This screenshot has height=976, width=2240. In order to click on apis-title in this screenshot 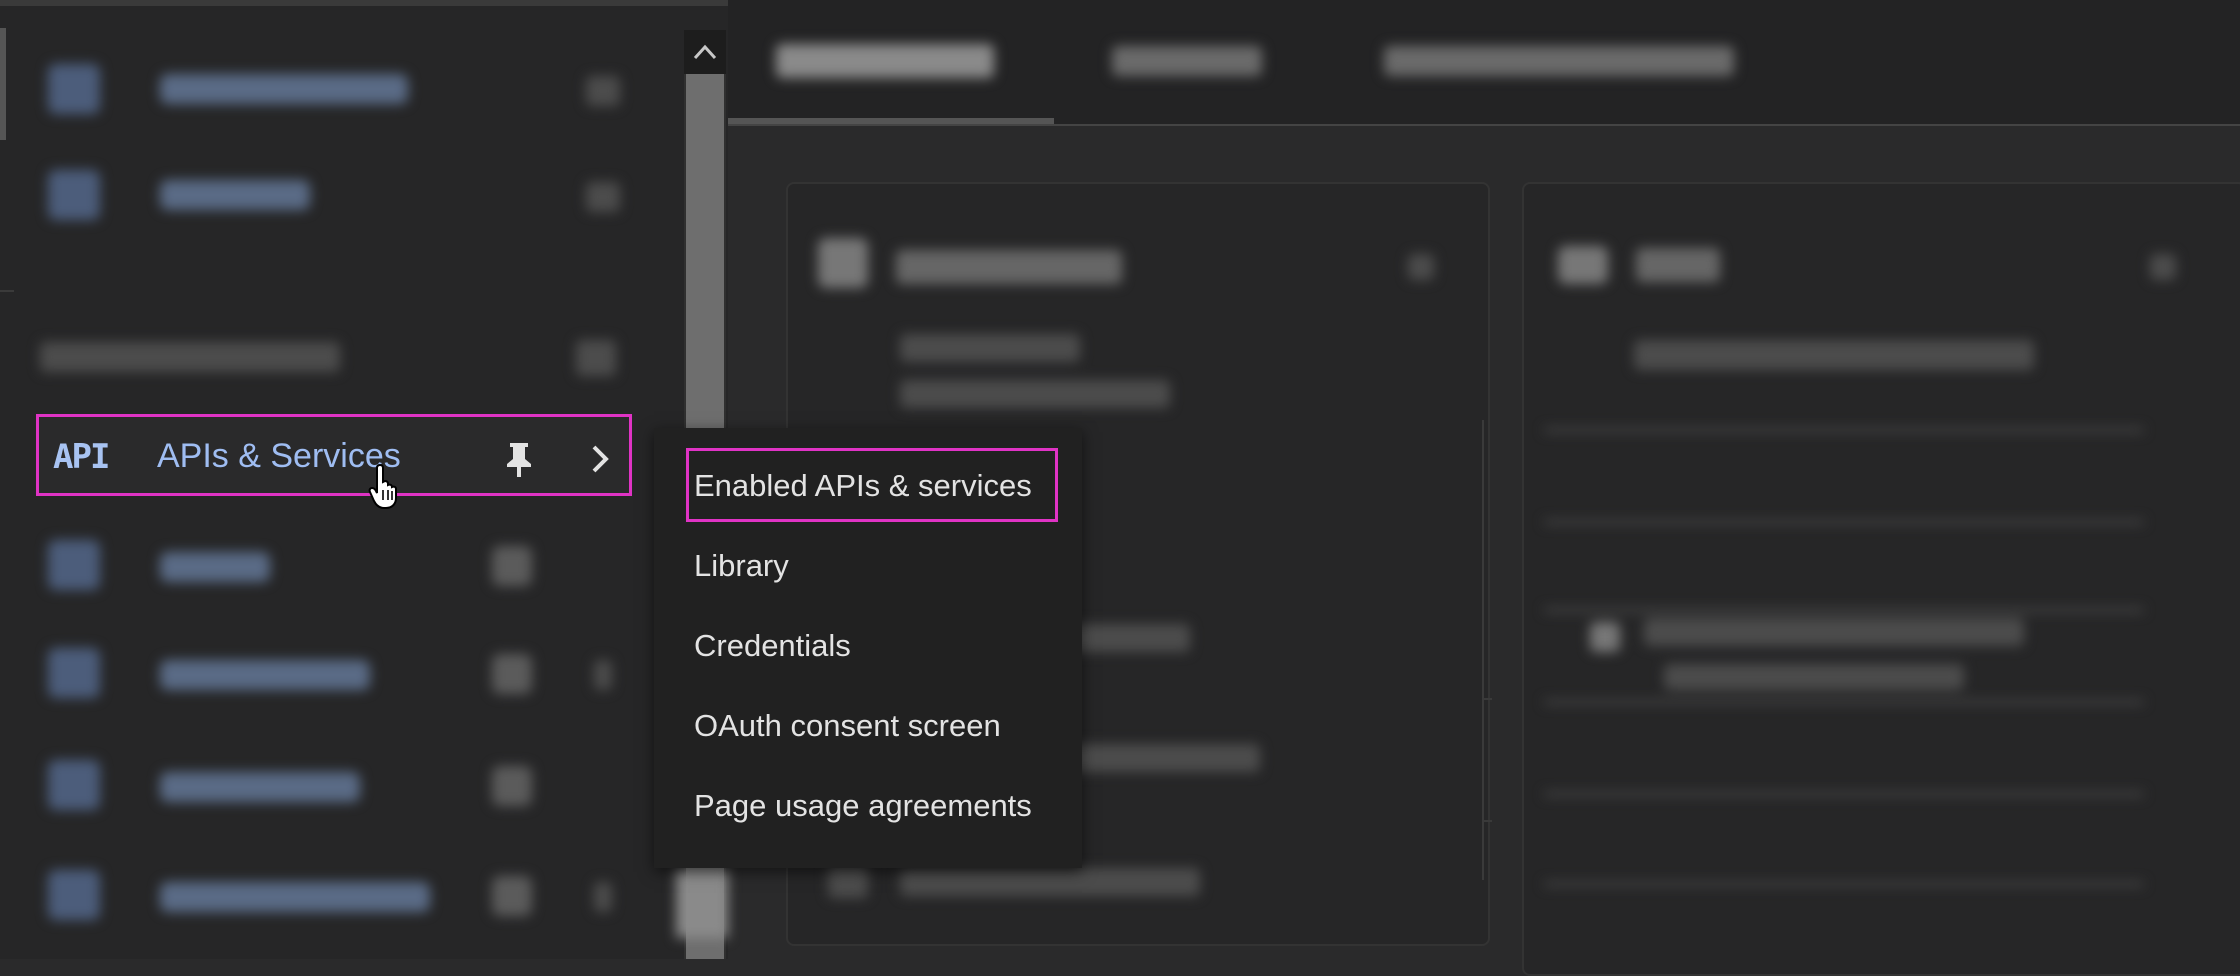, I will do `click(1678, 265)`.